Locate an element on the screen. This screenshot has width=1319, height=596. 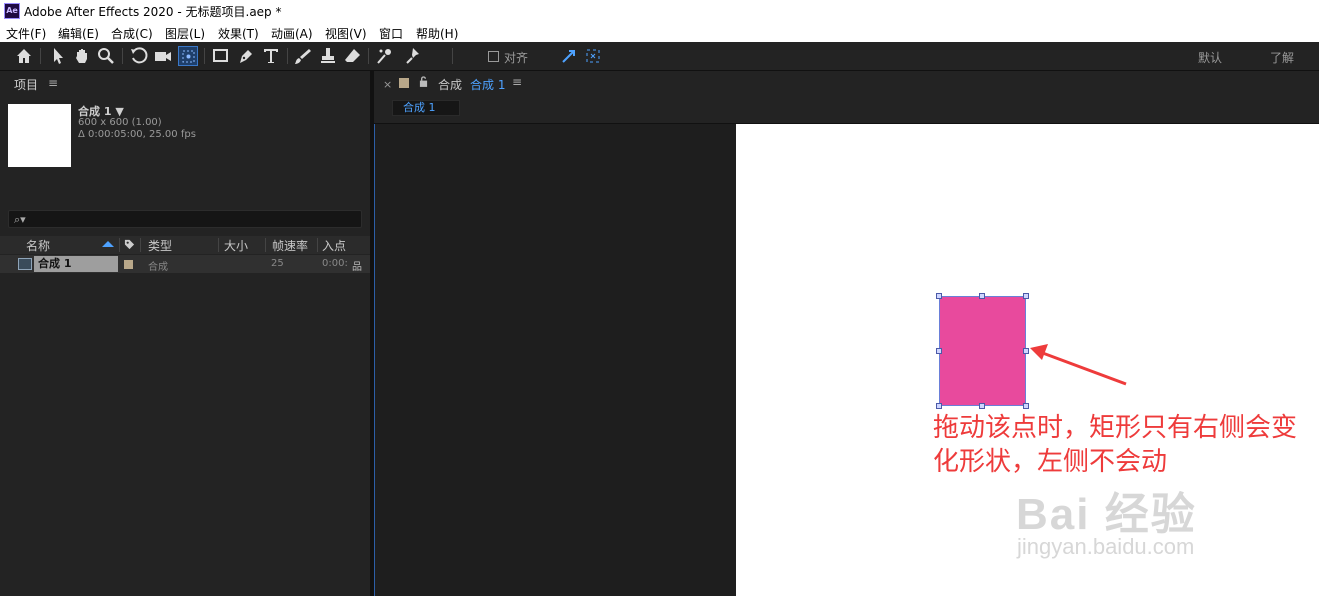
baidu-watermark: Bai 经验 is located at coordinates (1106, 514).